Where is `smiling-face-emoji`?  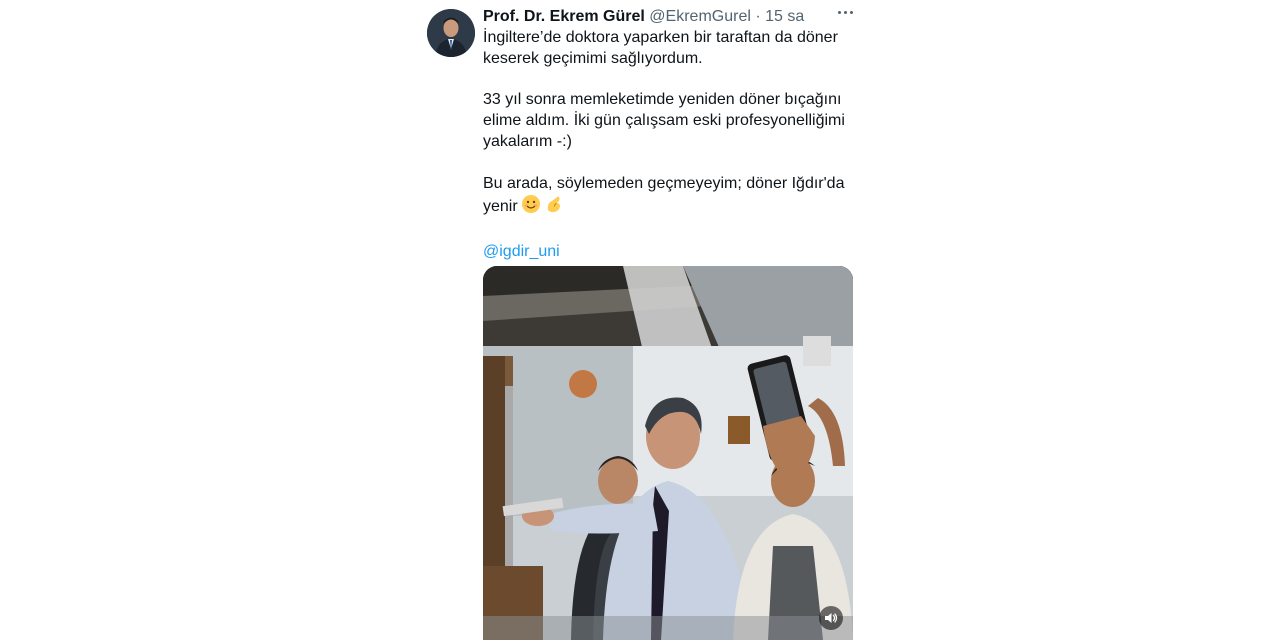 smiling-face-emoji is located at coordinates (531, 207).